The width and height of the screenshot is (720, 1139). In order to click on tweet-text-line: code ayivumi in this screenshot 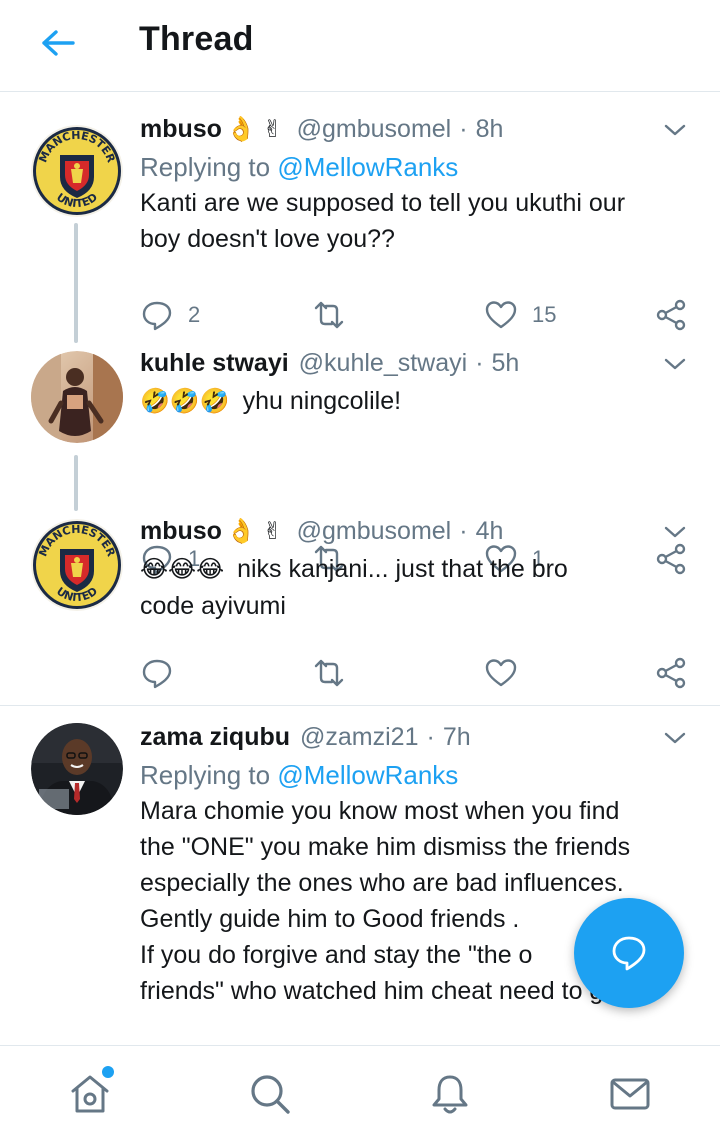, I will do `click(213, 606)`.